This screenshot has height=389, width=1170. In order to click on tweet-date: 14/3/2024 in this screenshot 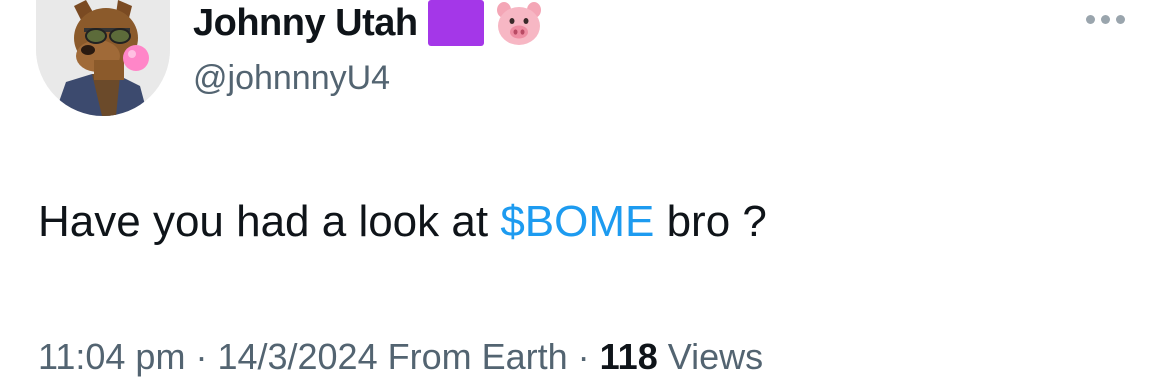, I will do `click(297, 356)`.